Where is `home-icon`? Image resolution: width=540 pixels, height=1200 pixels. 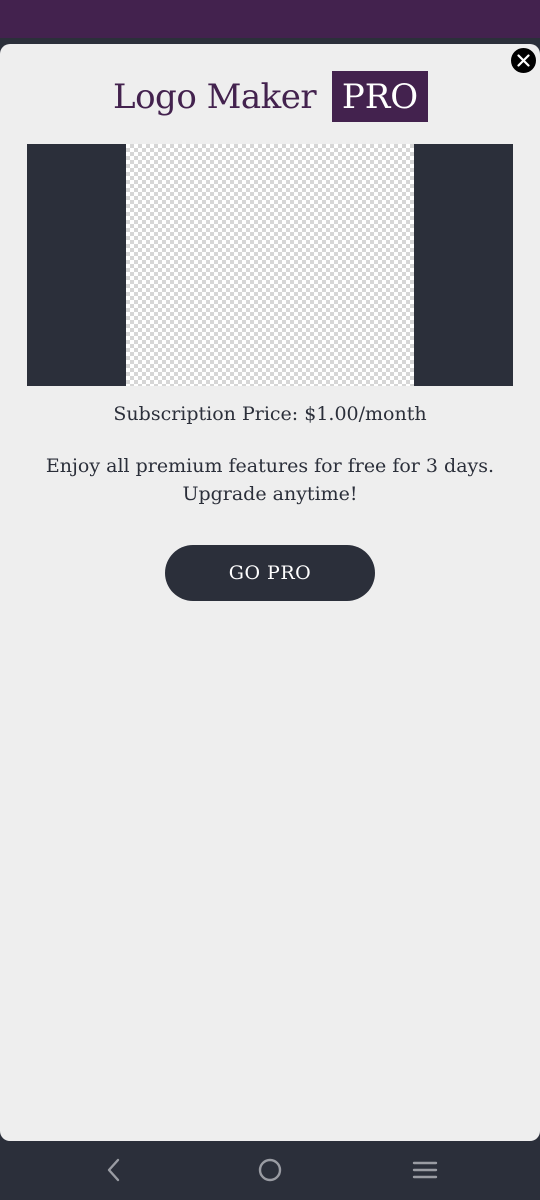 home-icon is located at coordinates (270, 1170).